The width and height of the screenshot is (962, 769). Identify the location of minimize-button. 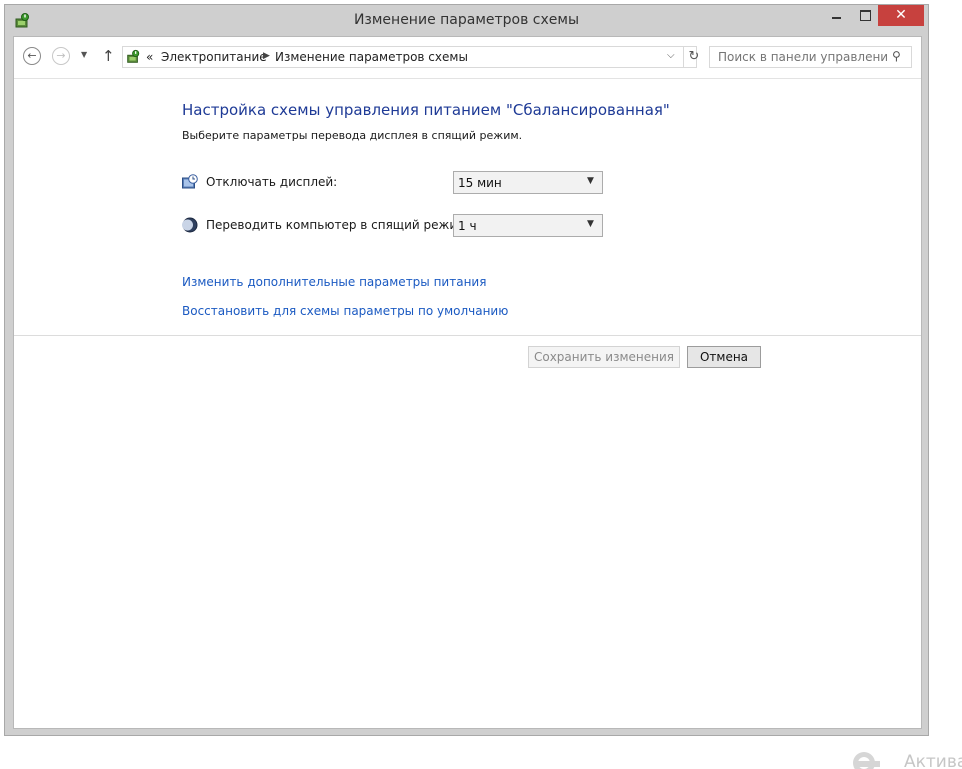
(836, 15).